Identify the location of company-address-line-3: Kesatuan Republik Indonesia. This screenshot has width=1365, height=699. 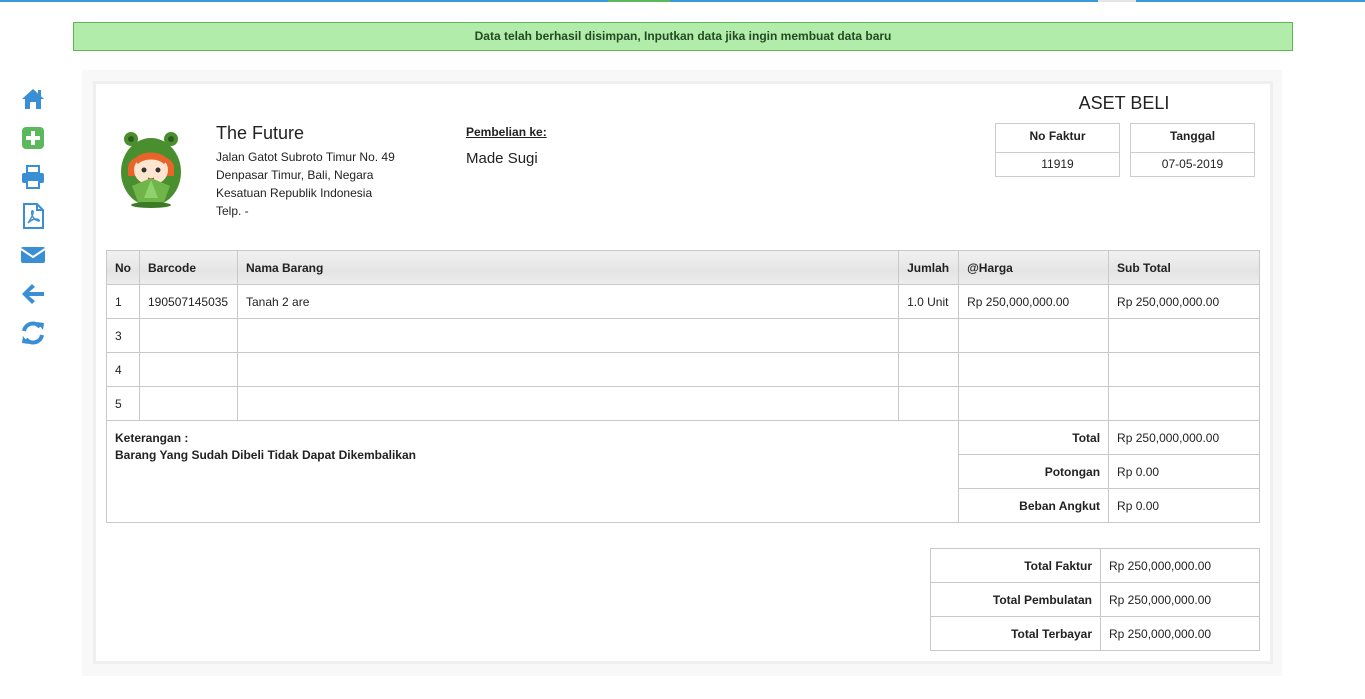
(294, 193).